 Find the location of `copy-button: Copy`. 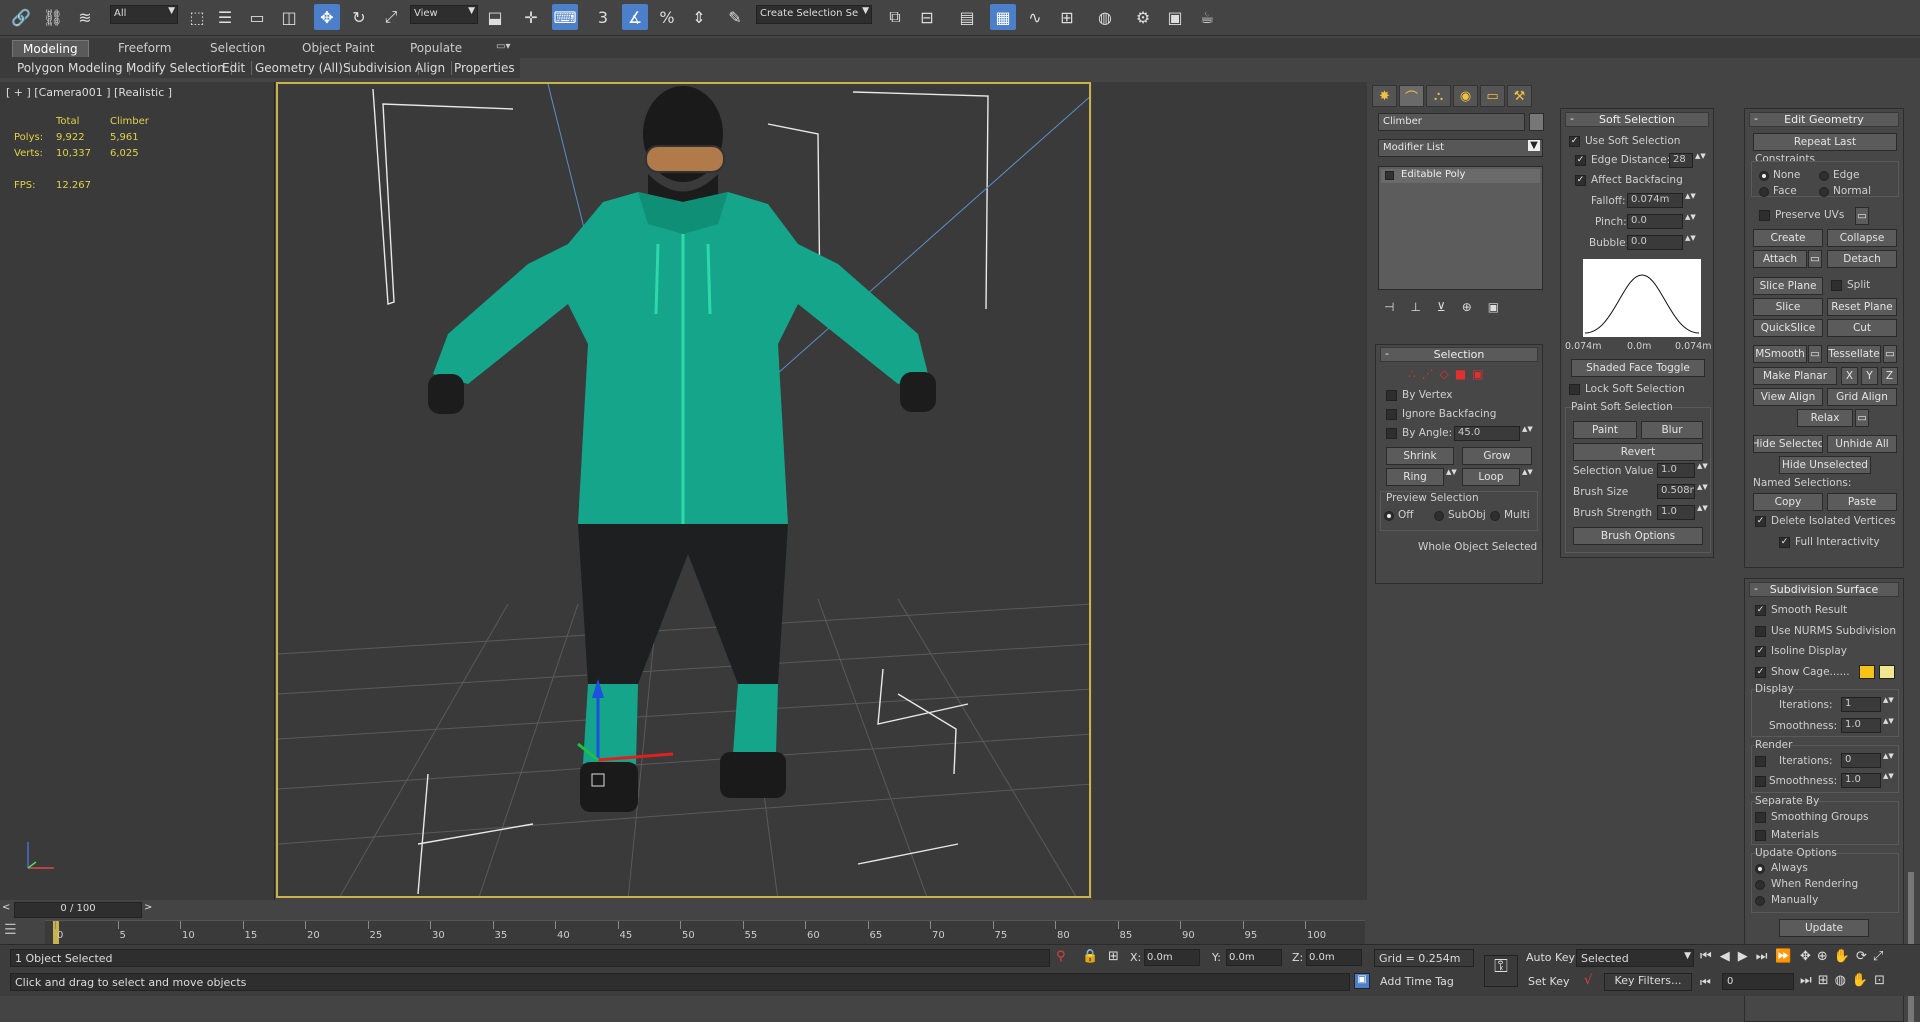

copy-button: Copy is located at coordinates (1788, 502).